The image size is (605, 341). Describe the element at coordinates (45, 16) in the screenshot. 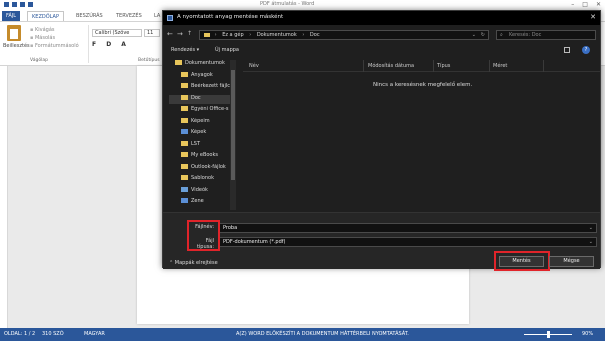

I see `tab-home: KEZDŐLAP` at that location.